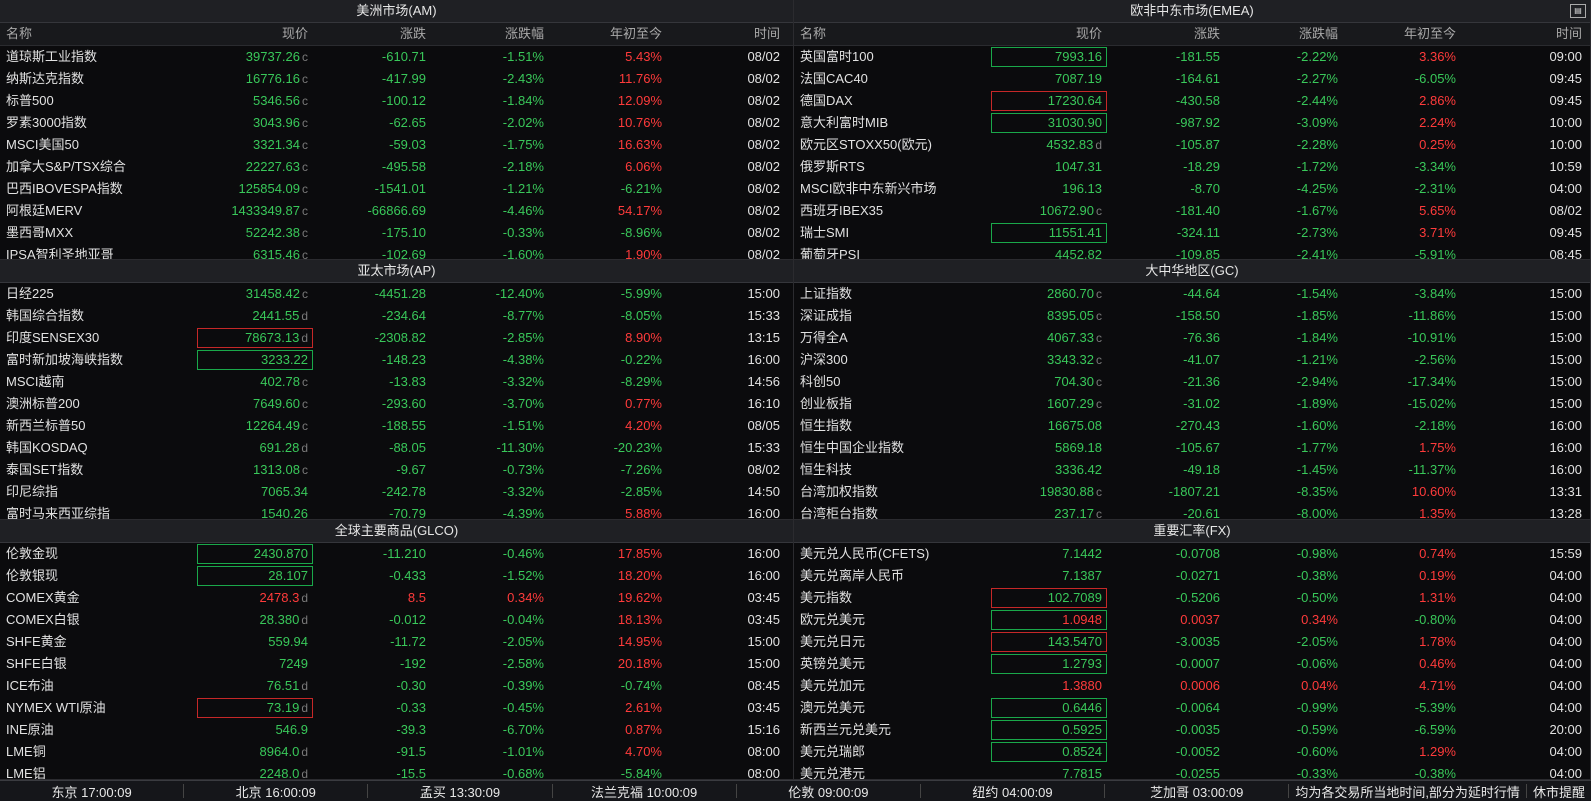 Image resolution: width=1591 pixels, height=801 pixels. What do you see at coordinates (1049, 470) in the screenshot?
I see `last-price: 3336.42` at bounding box center [1049, 470].